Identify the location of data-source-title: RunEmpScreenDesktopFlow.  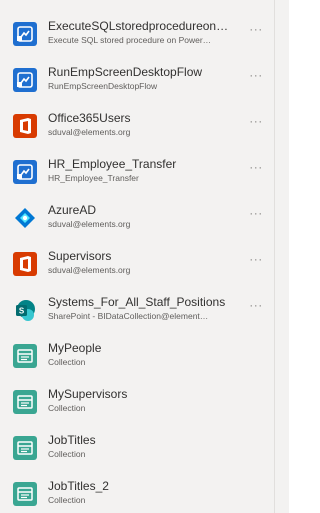
(125, 72).